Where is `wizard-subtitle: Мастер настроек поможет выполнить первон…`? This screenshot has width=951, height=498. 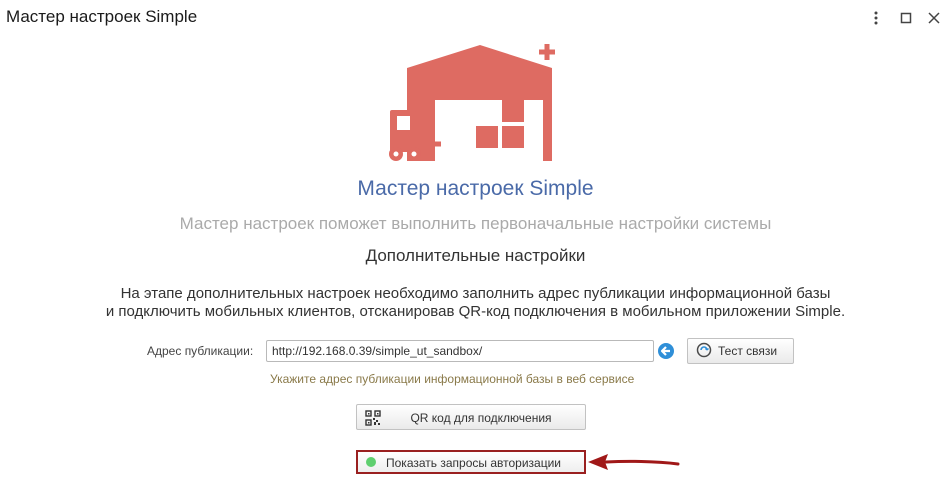
wizard-subtitle: Мастер настроек поможет выполнить первон… is located at coordinates (475, 223).